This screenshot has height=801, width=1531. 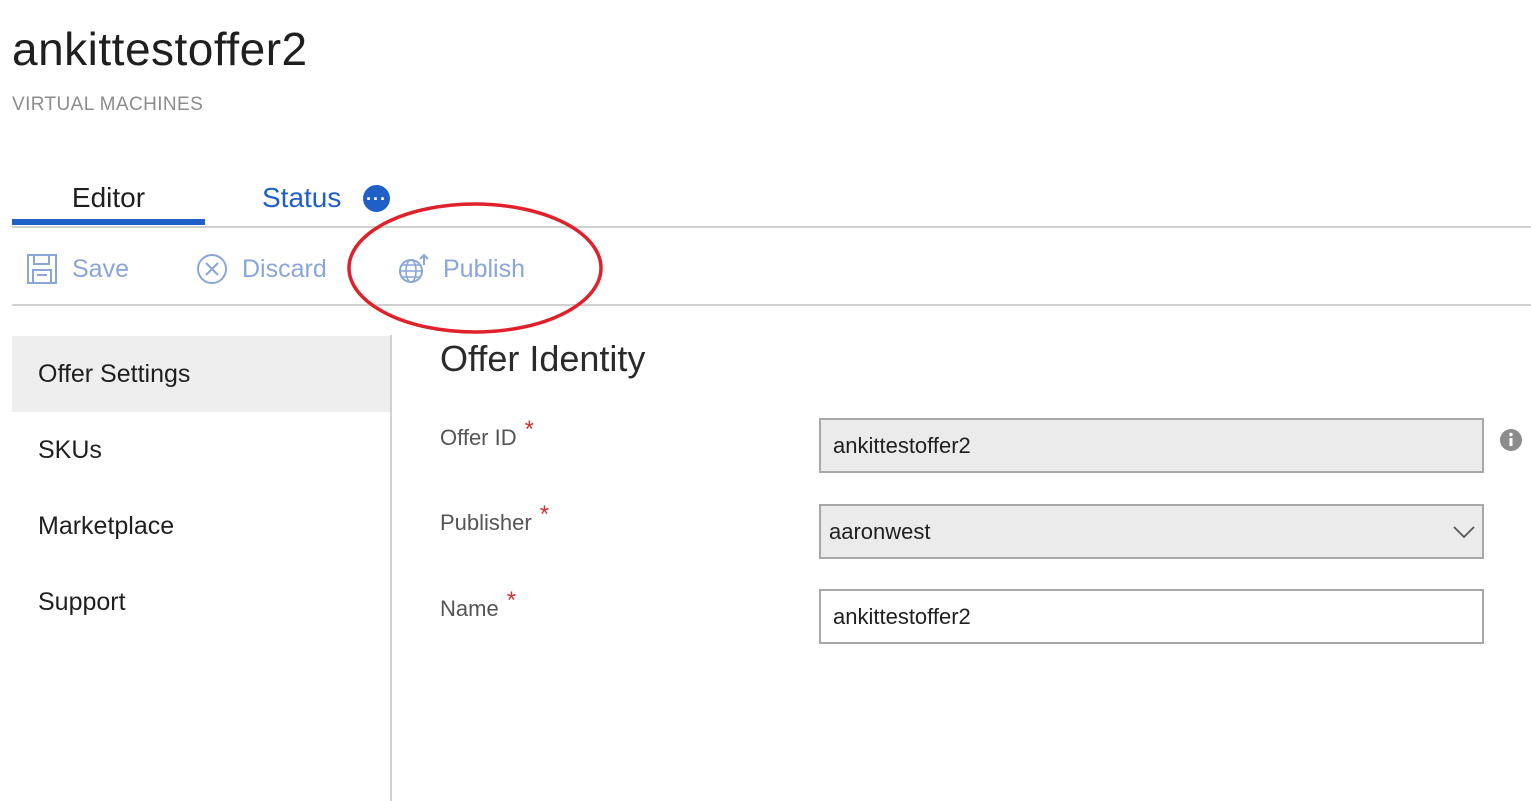 What do you see at coordinates (100, 268) in the screenshot?
I see `save-label: Save` at bounding box center [100, 268].